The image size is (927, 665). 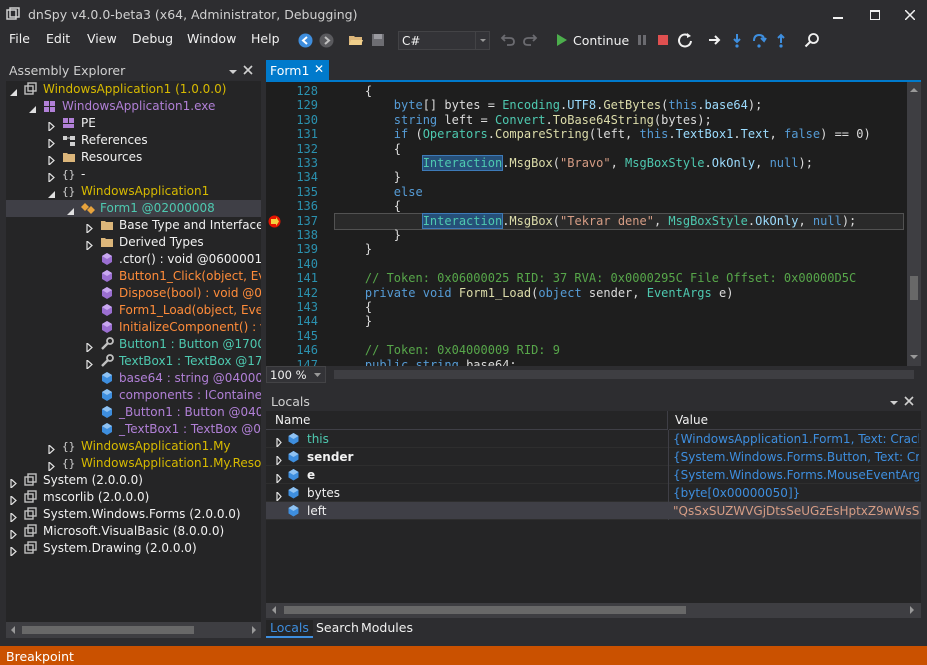 What do you see at coordinates (448, 350) in the screenshot?
I see `code-line: // Token: 0x04000009 RID: 9` at bounding box center [448, 350].